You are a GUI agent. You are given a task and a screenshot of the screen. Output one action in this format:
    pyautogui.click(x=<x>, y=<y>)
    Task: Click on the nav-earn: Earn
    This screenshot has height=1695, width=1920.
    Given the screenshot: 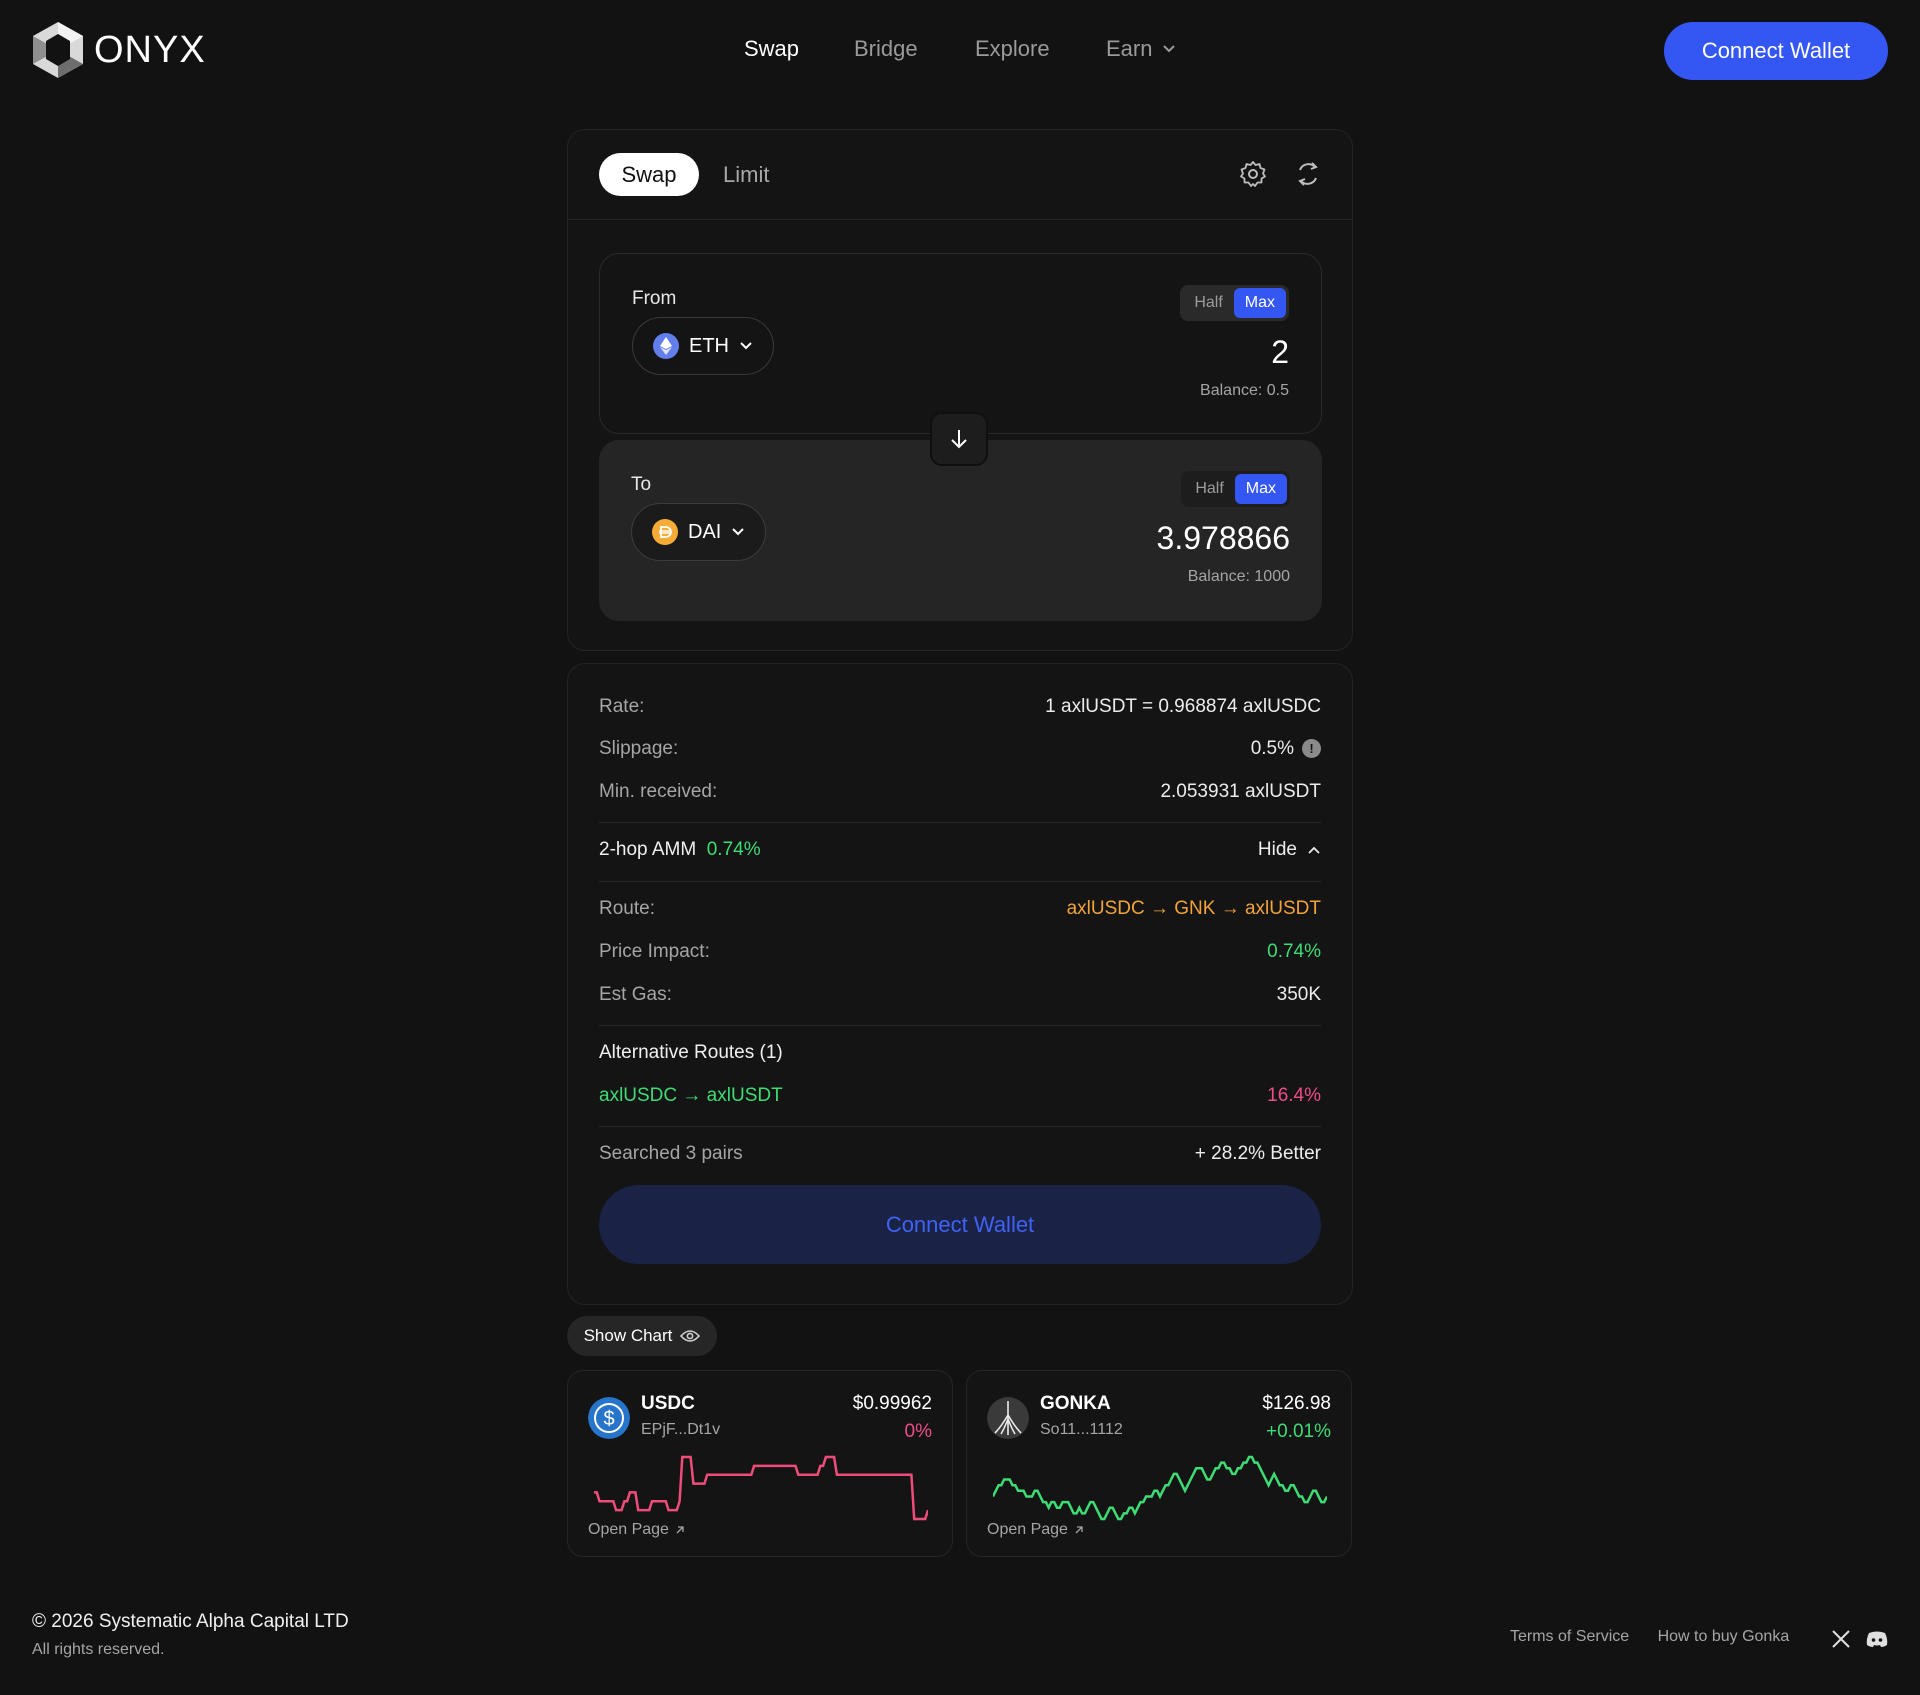 What is the action you would take?
    pyautogui.click(x=1141, y=49)
    